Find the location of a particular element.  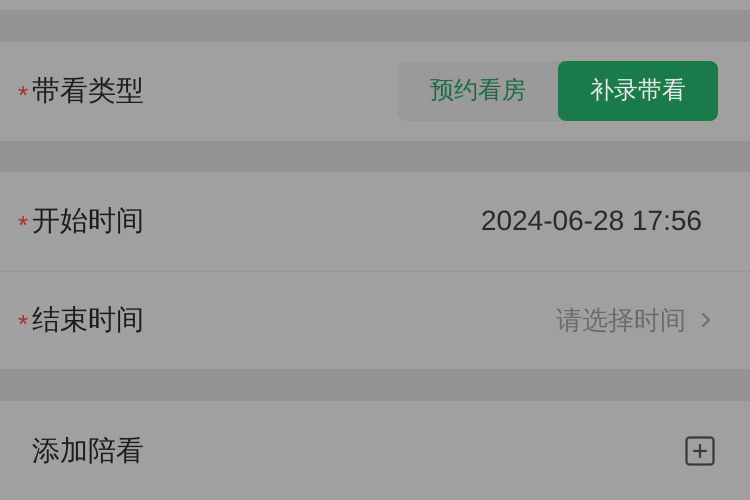

segment-tab: 预约看房 is located at coordinates (478, 91).